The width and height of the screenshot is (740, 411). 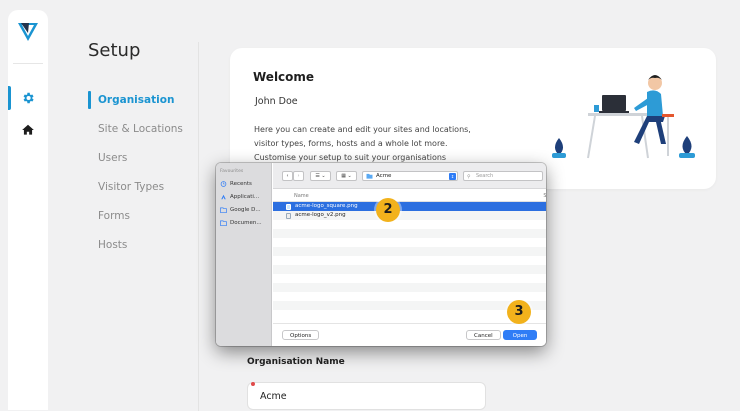 What do you see at coordinates (198, 226) in the screenshot?
I see `column-divider` at bounding box center [198, 226].